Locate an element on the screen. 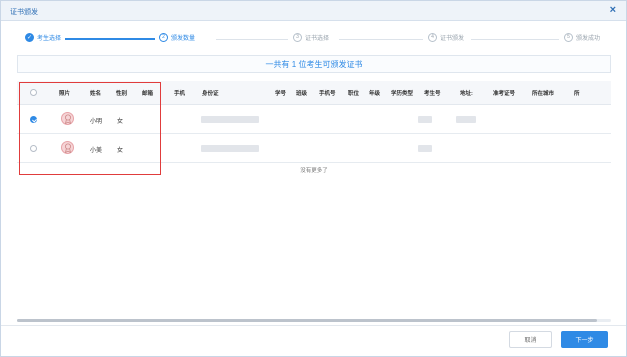 The image size is (627, 357). horizontal-scrollbar is located at coordinates (314, 320).